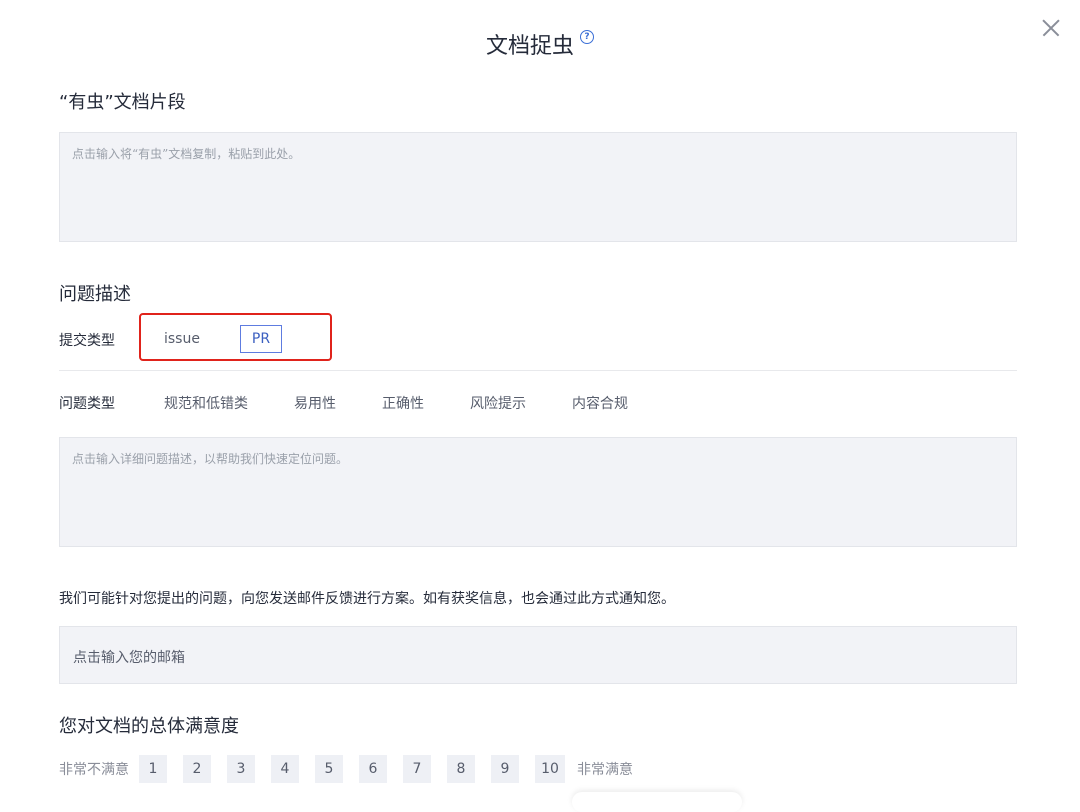 The height and width of the screenshot is (812, 1080). Describe the element at coordinates (87, 404) in the screenshot. I see `problem-type-label: 问题类型` at that location.